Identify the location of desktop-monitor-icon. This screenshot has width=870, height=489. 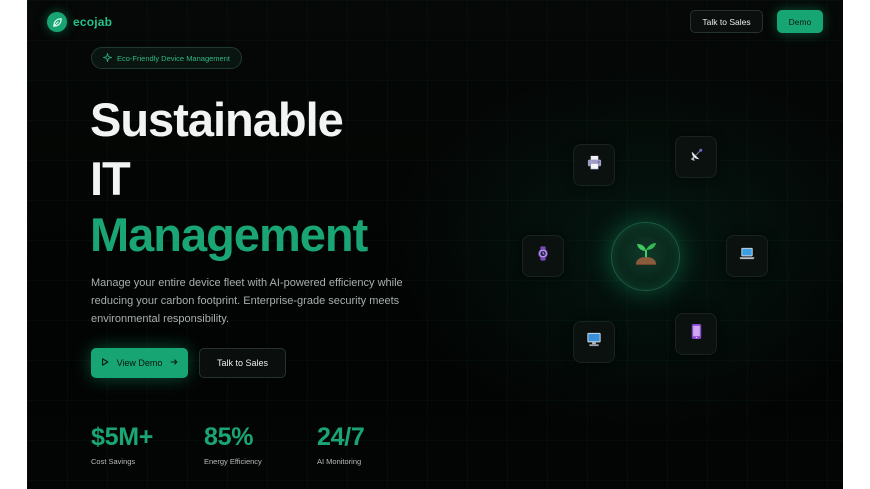
(594, 342).